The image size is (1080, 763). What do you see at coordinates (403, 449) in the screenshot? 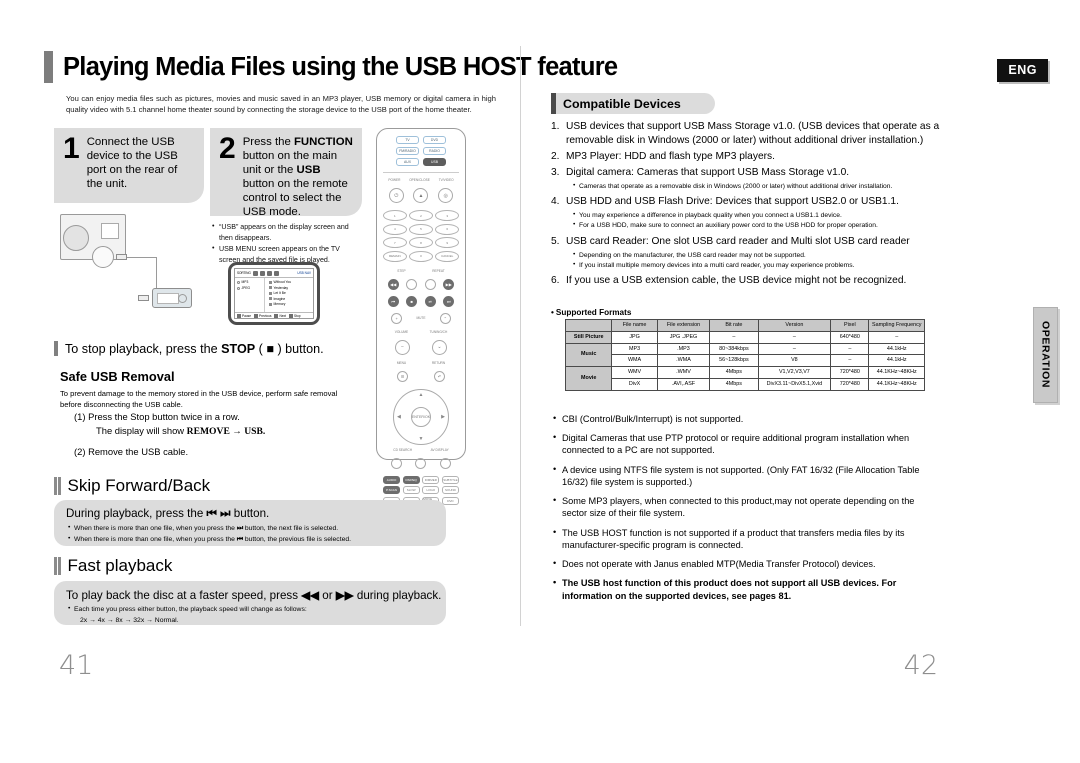
I see `remote-label-cd-search: CD SEARCH` at bounding box center [403, 449].